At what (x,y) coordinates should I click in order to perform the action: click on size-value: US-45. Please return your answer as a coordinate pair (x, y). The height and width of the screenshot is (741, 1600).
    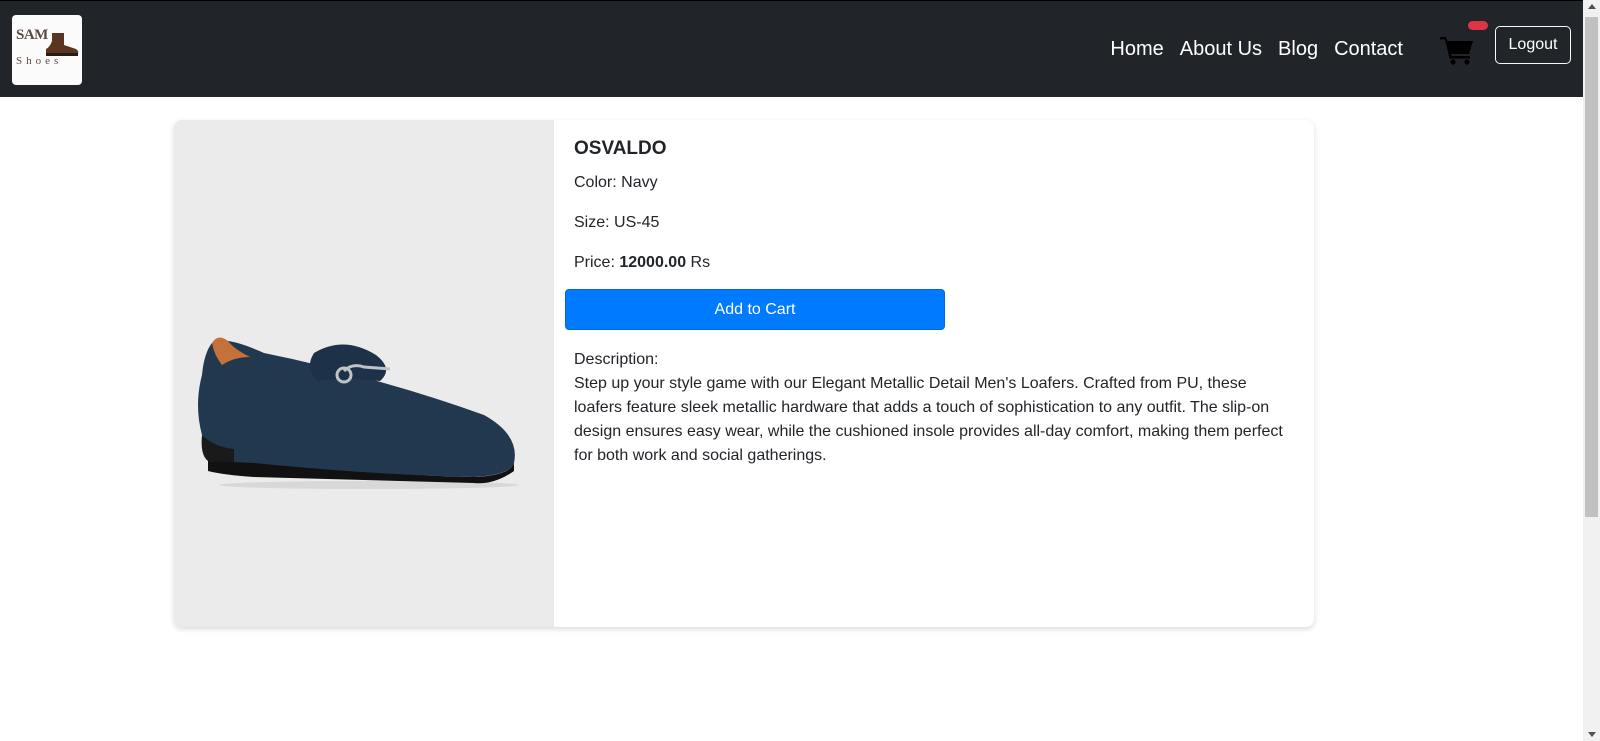
    Looking at the image, I should click on (637, 222).